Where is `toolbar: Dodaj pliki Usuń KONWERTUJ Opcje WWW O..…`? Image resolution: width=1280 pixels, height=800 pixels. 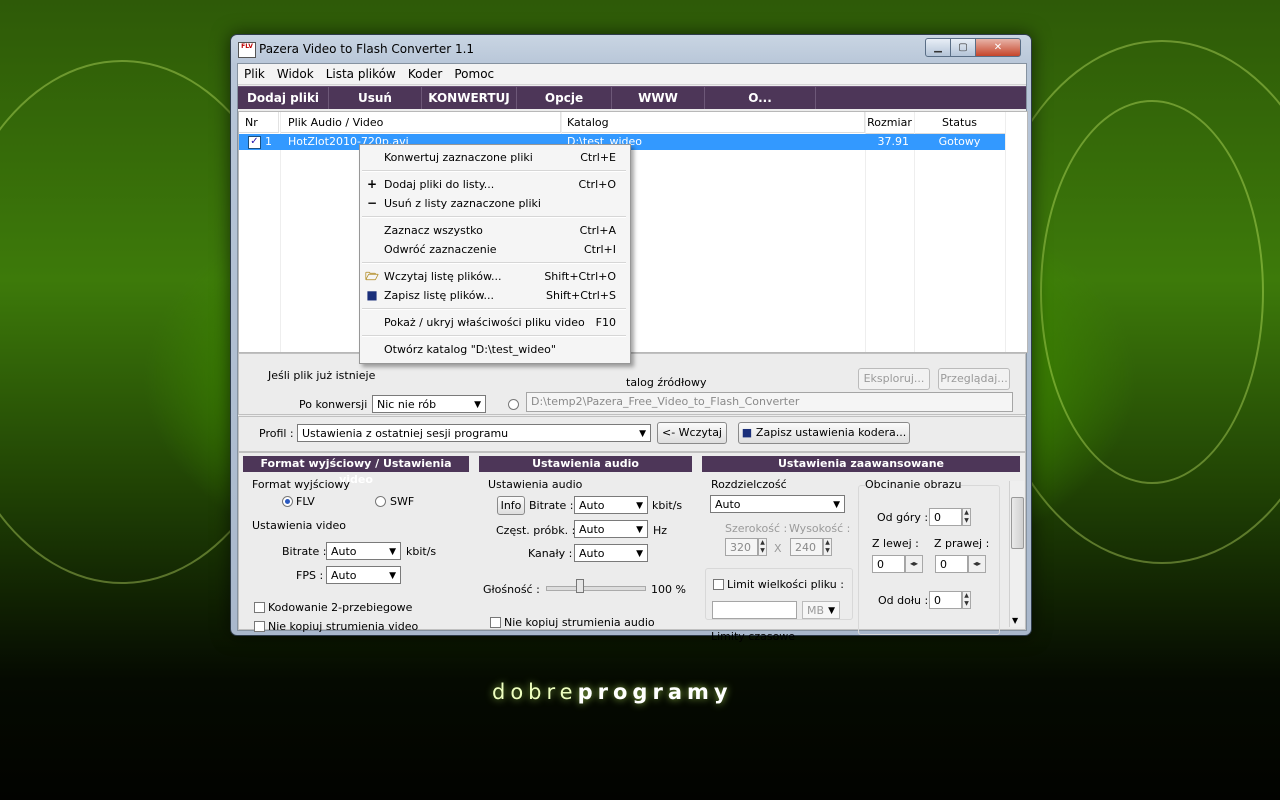 toolbar: Dodaj pliki Usuń KONWERTUJ Opcje WWW O..… is located at coordinates (632, 97).